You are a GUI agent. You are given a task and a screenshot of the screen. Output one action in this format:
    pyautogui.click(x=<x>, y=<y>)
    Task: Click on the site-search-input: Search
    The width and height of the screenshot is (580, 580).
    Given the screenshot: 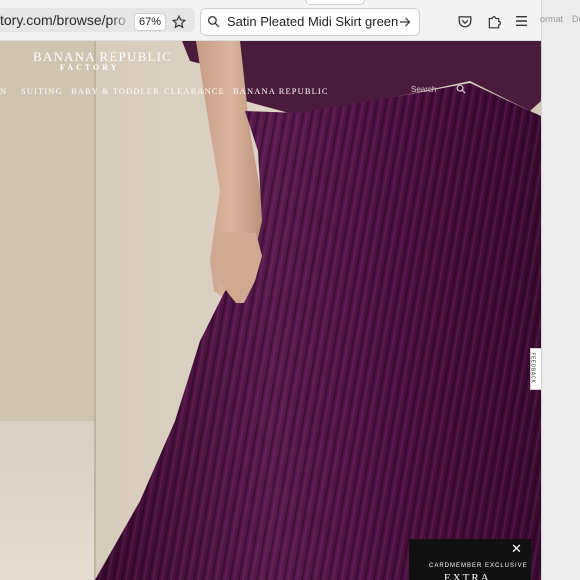 What is the action you would take?
    pyautogui.click(x=423, y=89)
    